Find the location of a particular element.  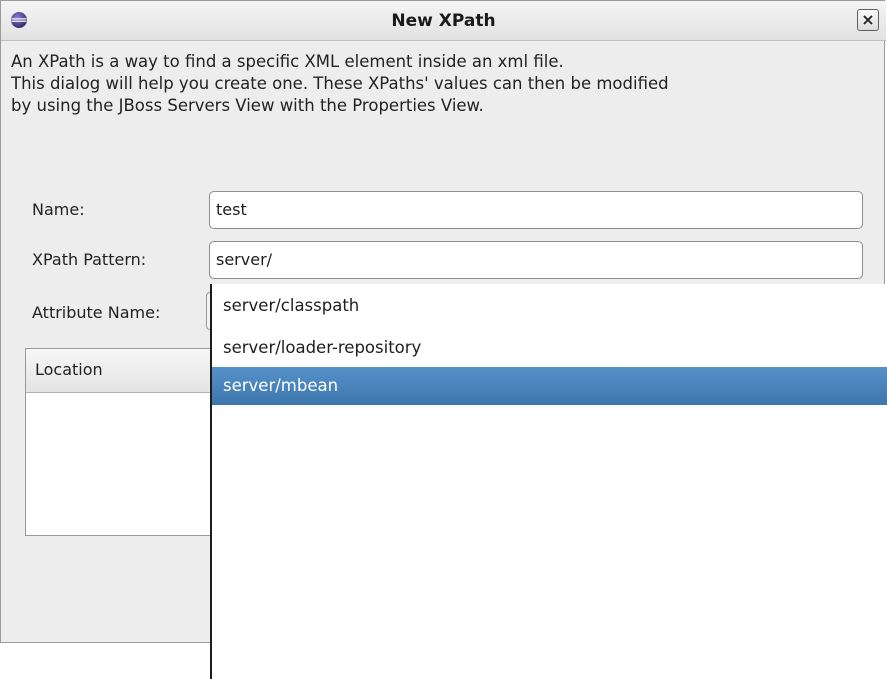

xpath-pattern-input: server/ is located at coordinates (536, 260).